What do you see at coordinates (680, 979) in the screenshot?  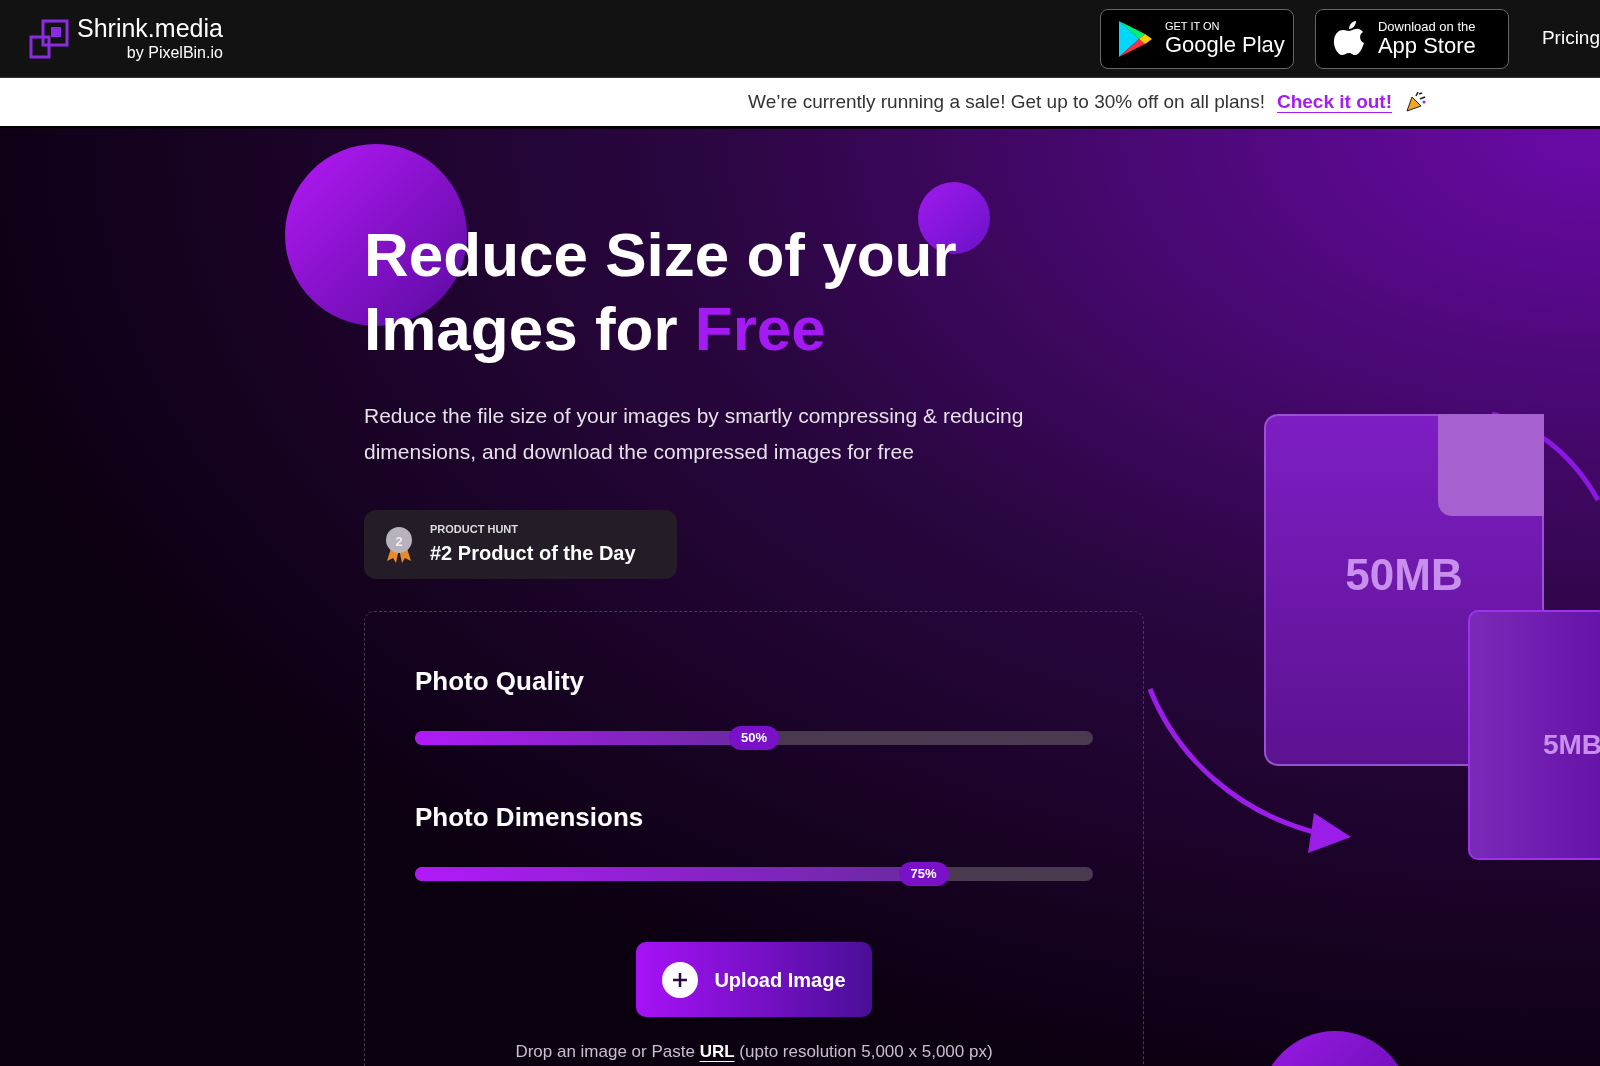 I see `plus-icon` at bounding box center [680, 979].